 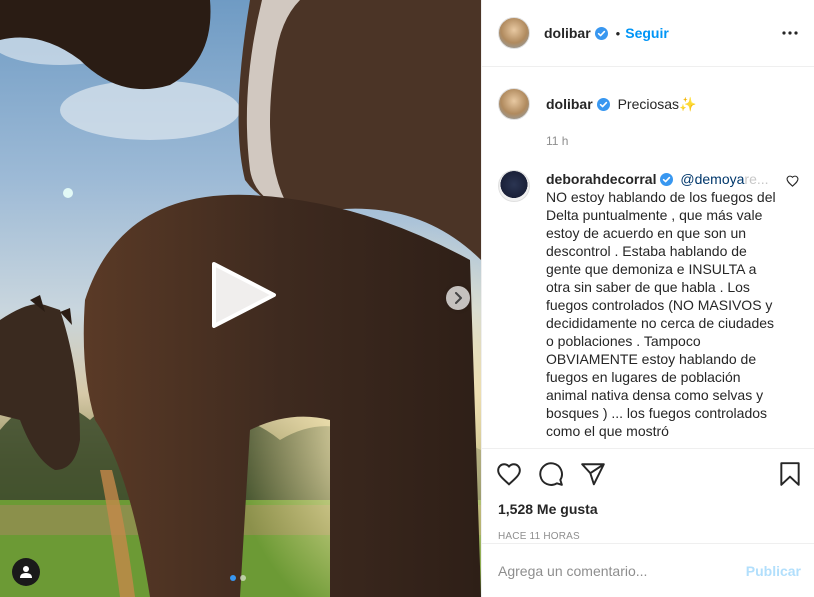 I want to click on comment-icon, so click(x=551, y=474).